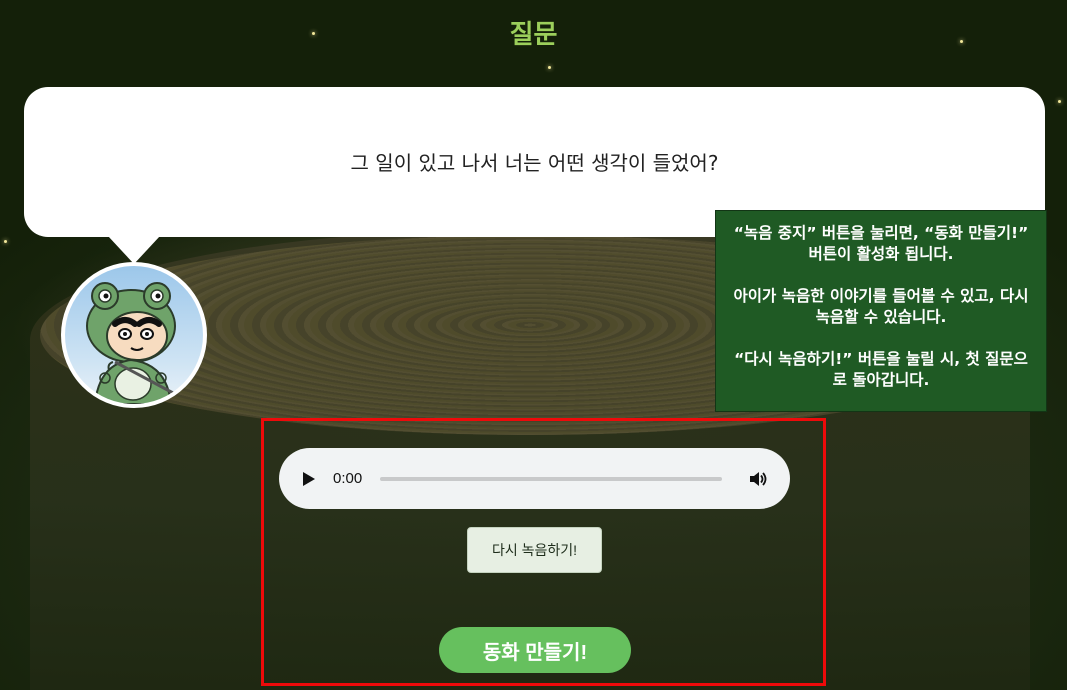 The height and width of the screenshot is (690, 1067). I want to click on audio-time: 0:00, so click(348, 478).